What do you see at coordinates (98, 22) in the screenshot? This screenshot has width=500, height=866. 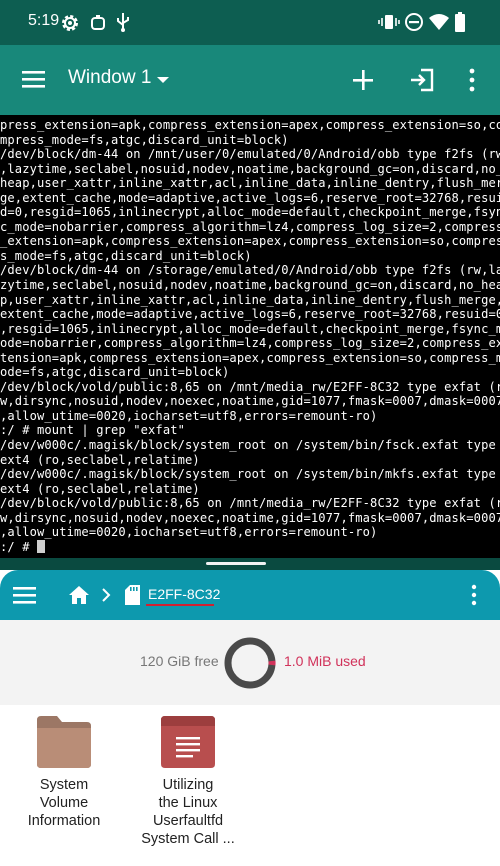 I see `robot-icon` at bounding box center [98, 22].